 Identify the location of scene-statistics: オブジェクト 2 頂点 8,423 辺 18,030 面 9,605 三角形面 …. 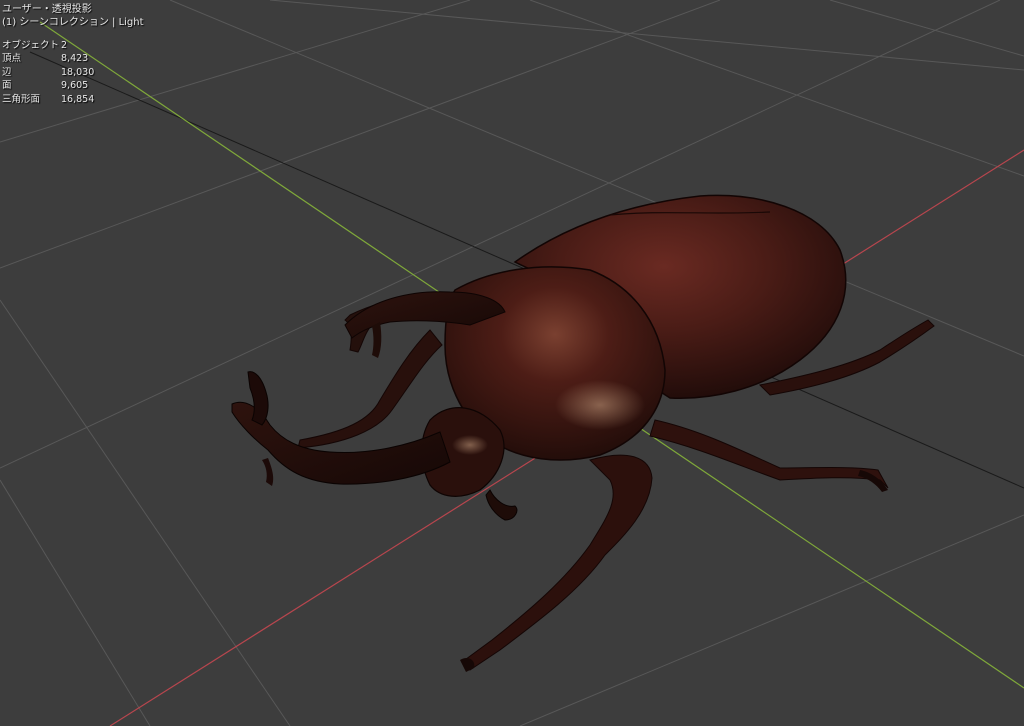
(48, 72).